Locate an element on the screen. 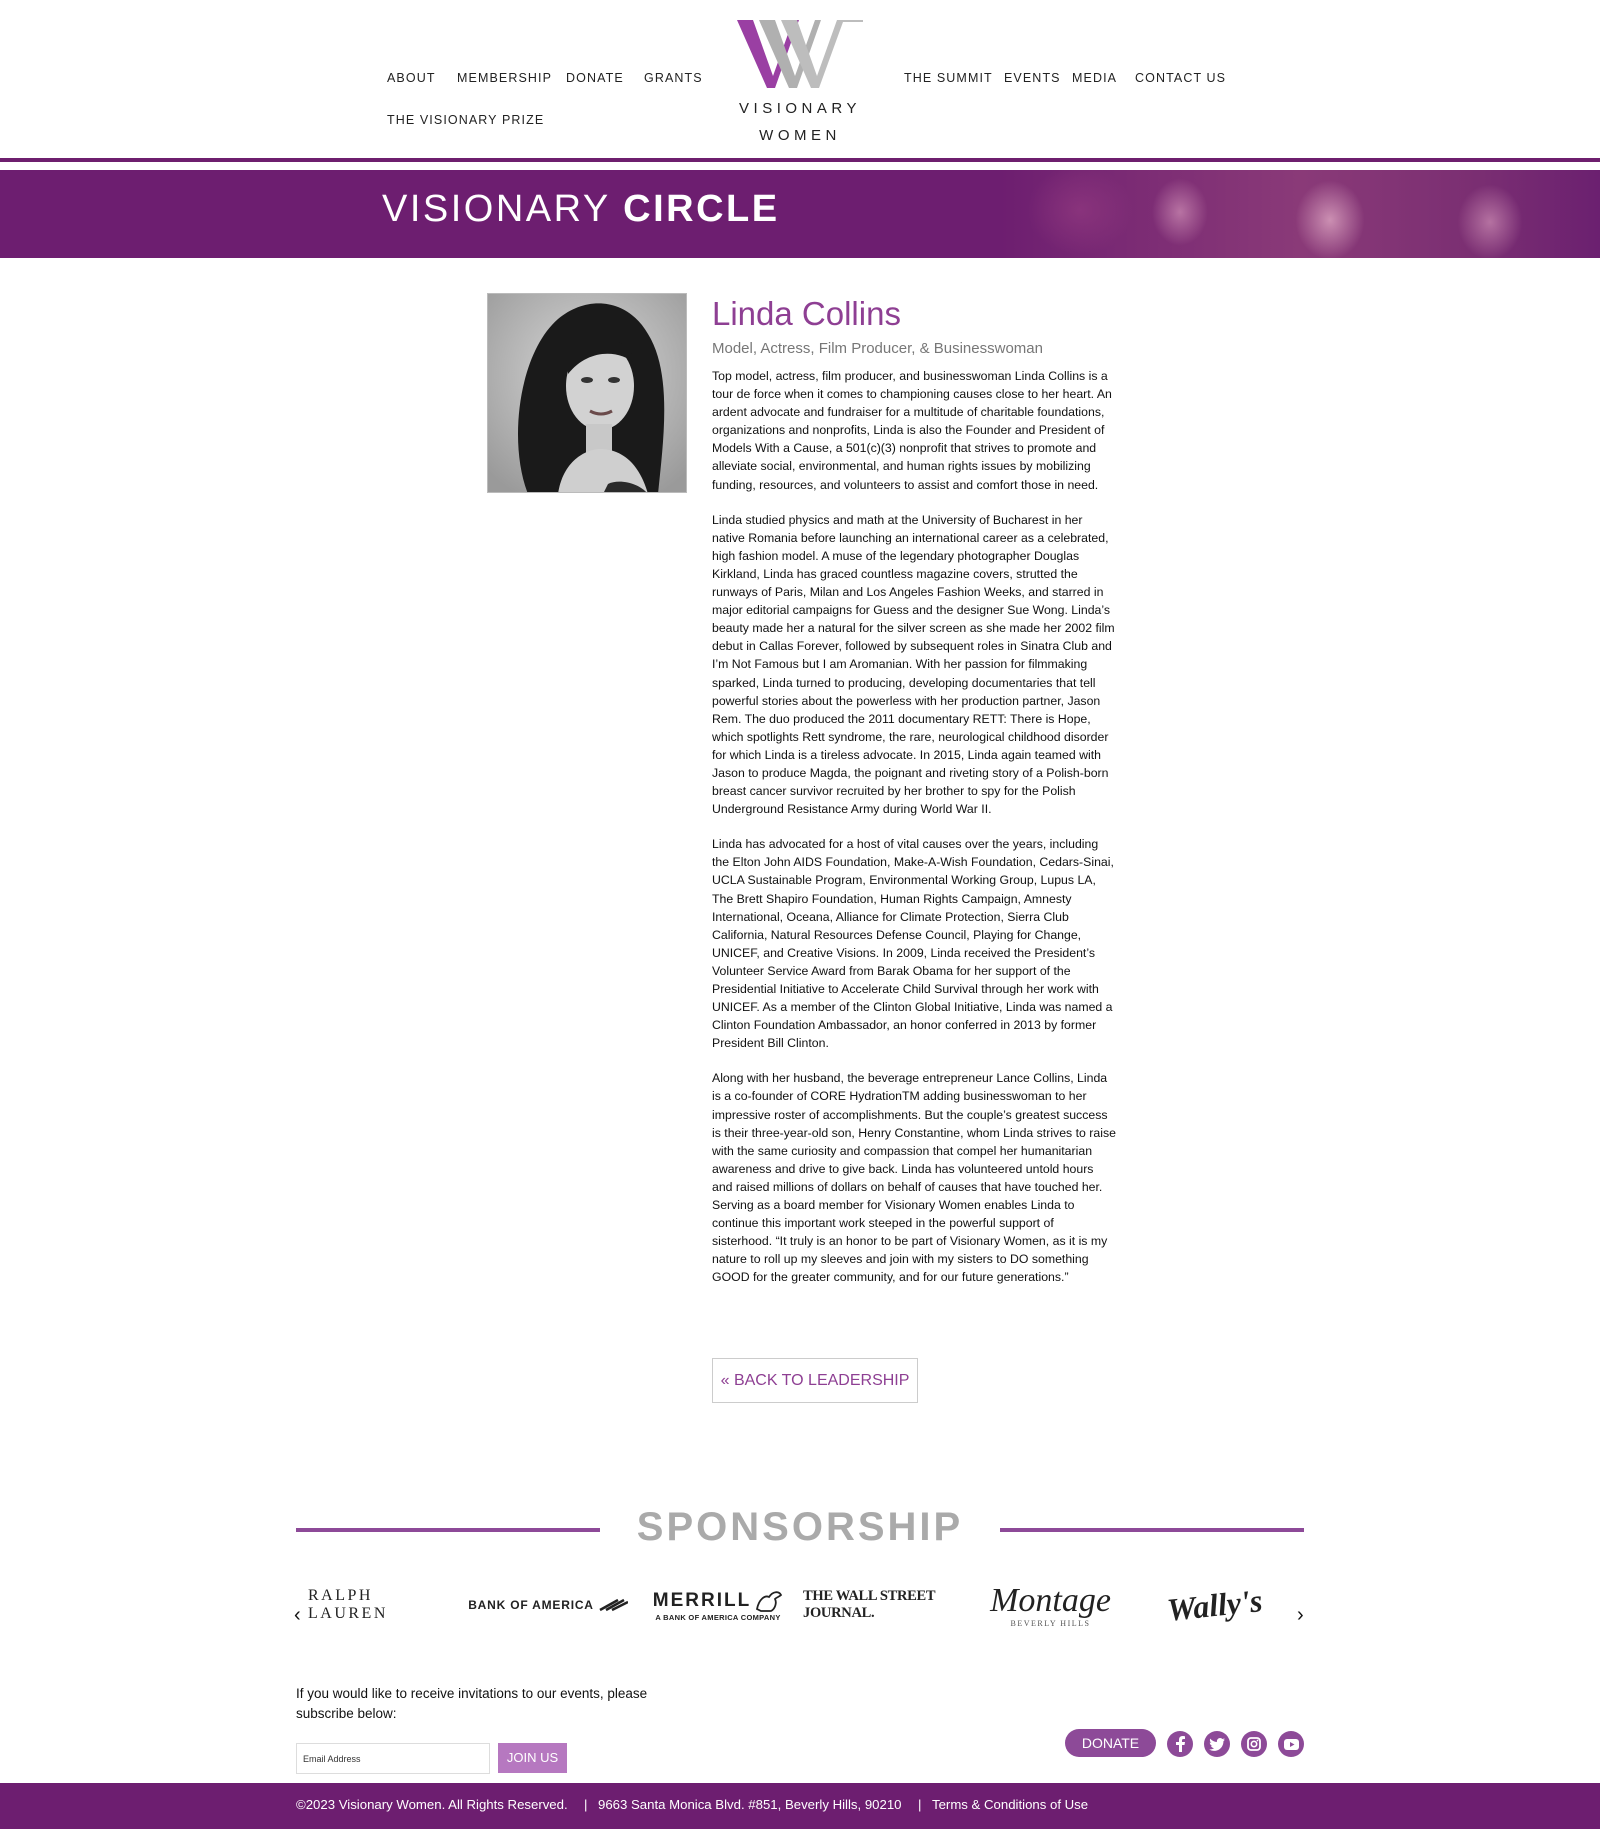 Image resolution: width=1600 pixels, height=1829 pixels. sponsor-bank-of-america: BANK OF AMERICA is located at coordinates (548, 1605).